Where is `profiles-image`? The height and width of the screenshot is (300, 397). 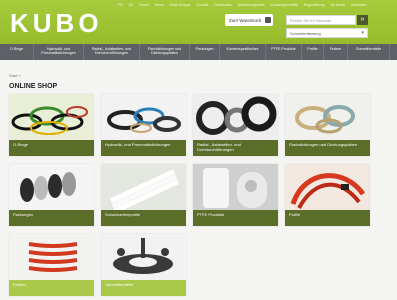 profiles-image is located at coordinates (327, 187).